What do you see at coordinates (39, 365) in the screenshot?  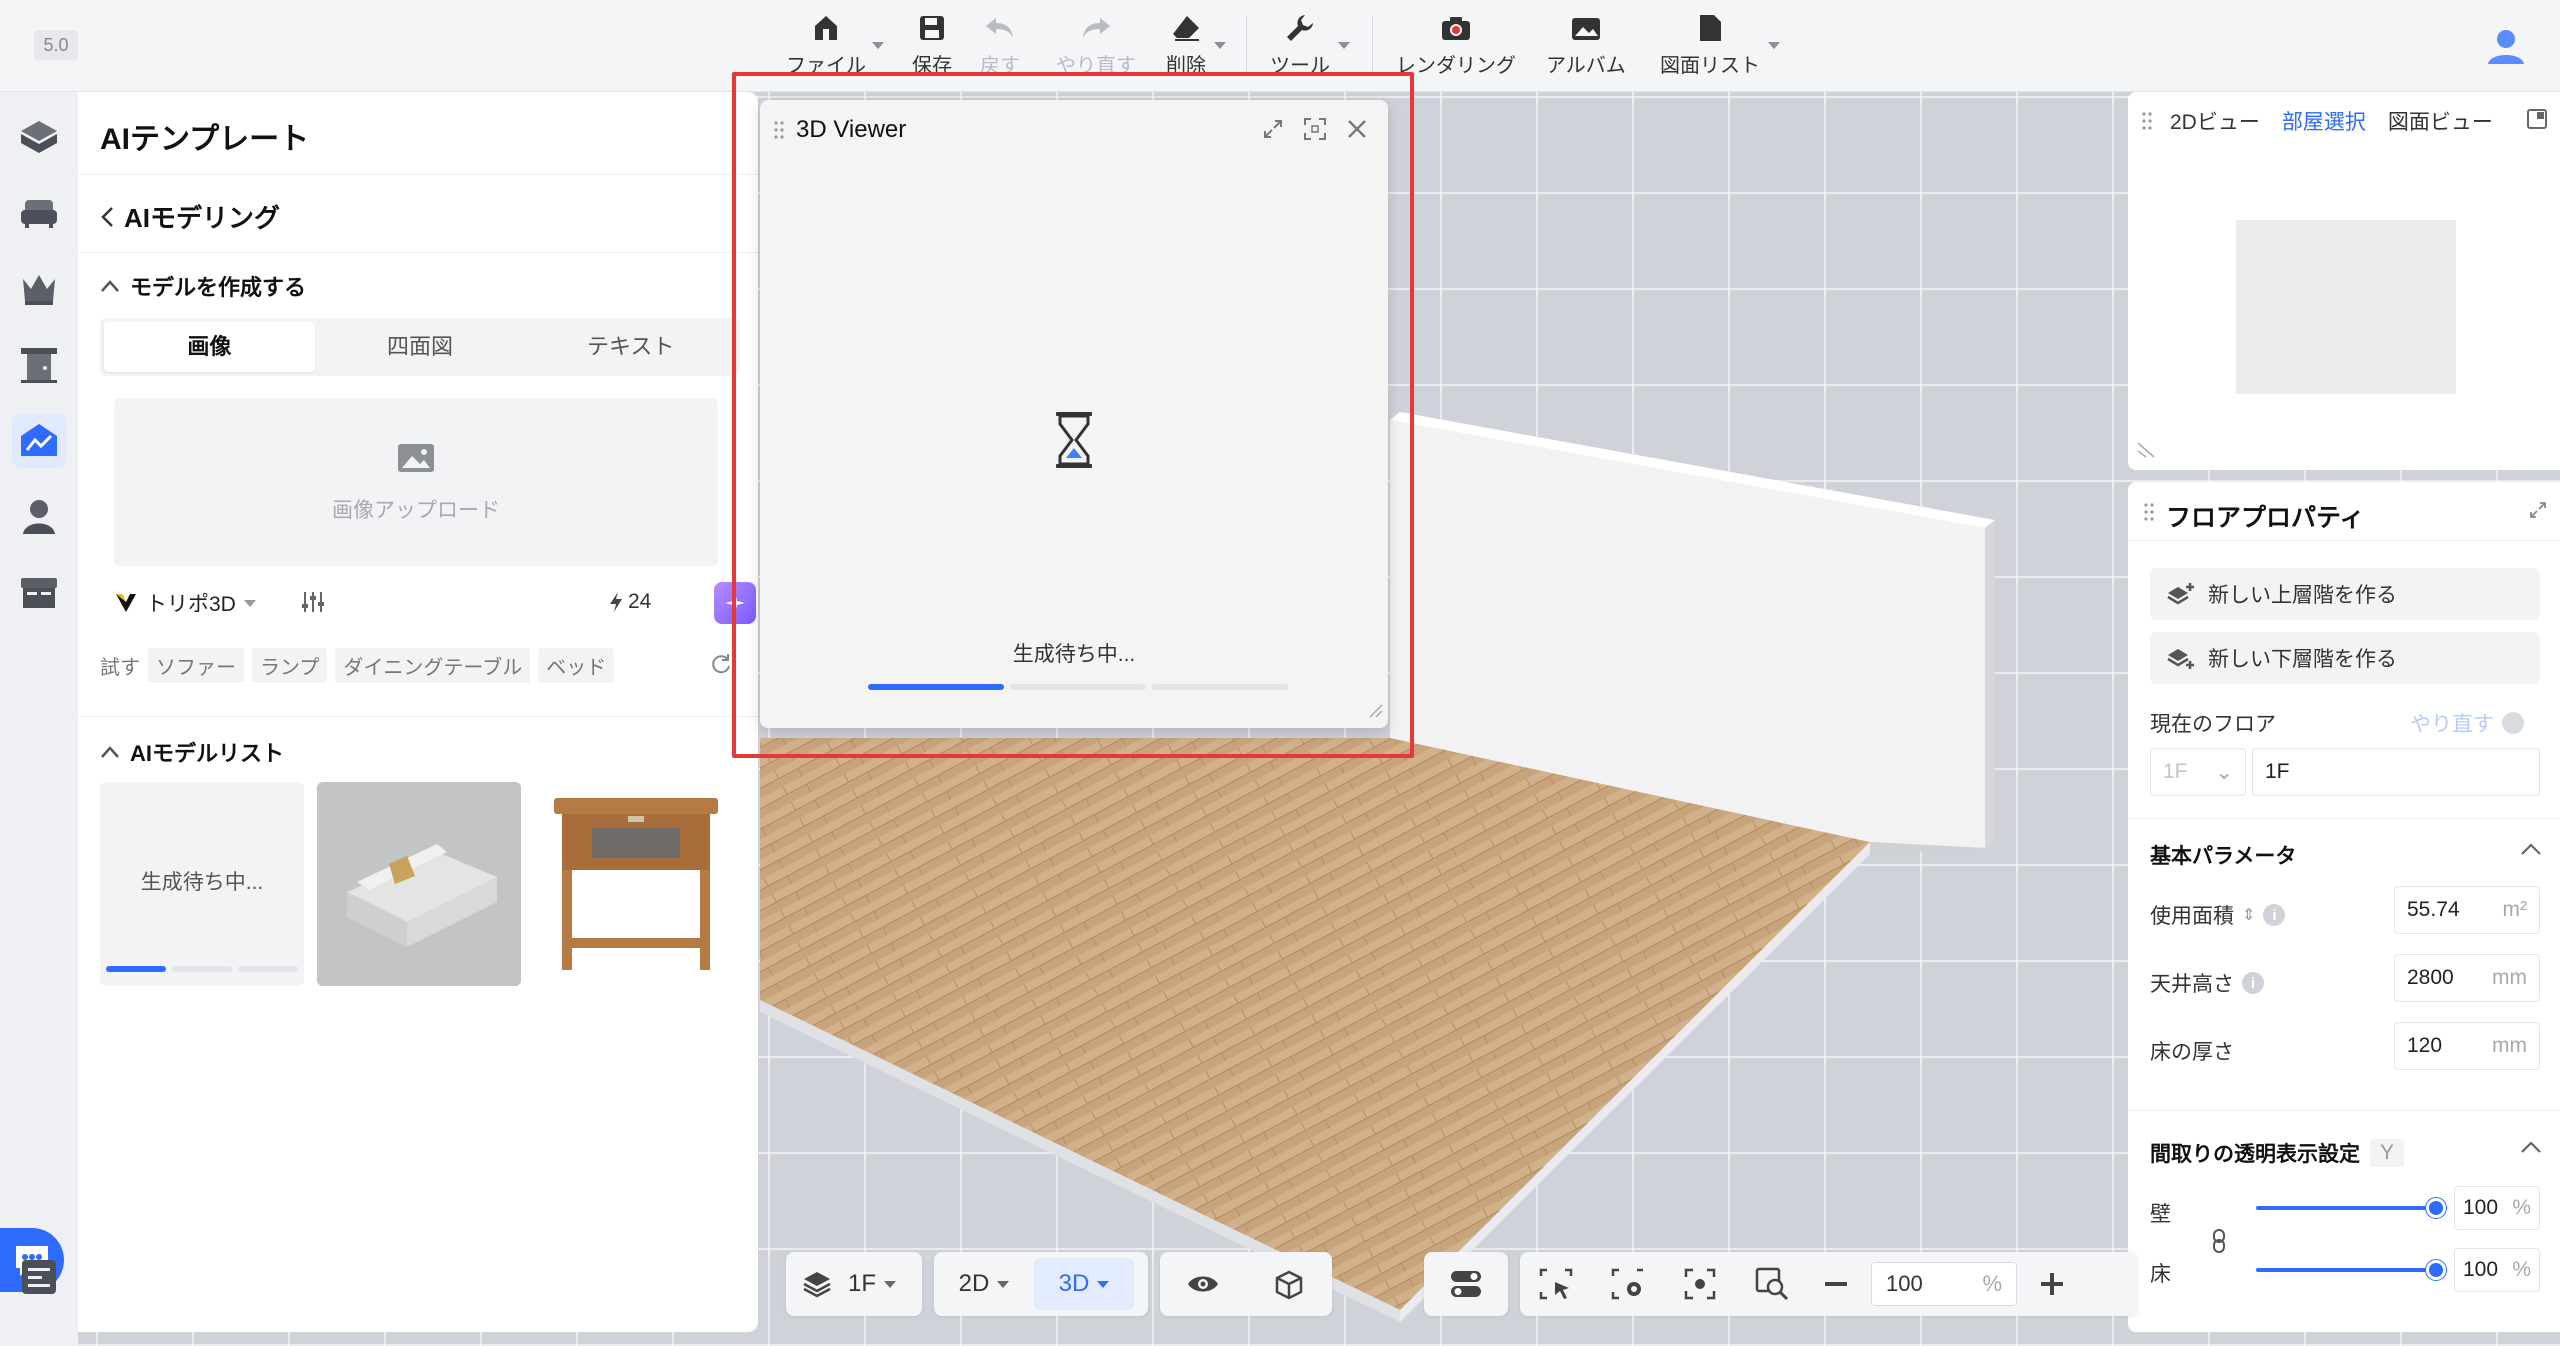 I see `rail-doors-button` at bounding box center [39, 365].